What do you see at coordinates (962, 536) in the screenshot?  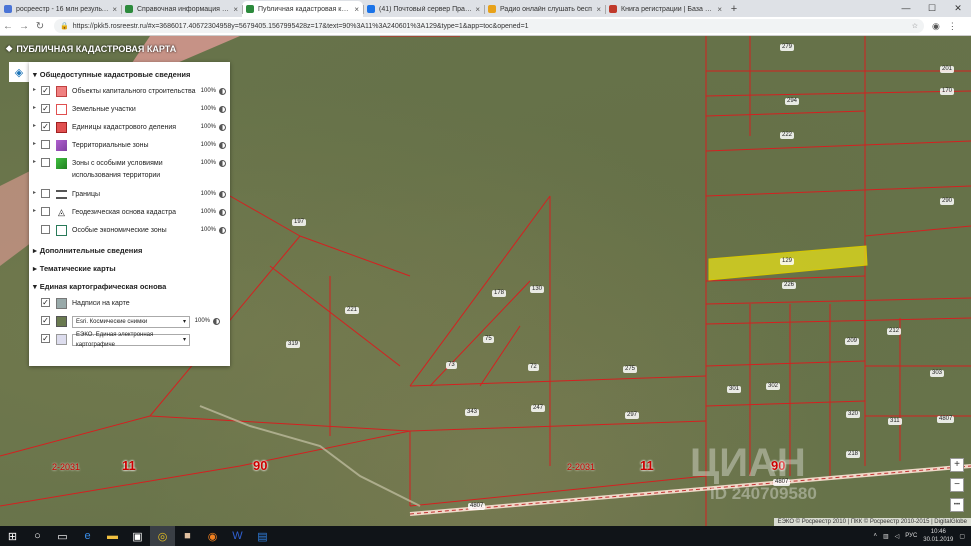 I see `notifications-icon: ▢` at bounding box center [962, 536].